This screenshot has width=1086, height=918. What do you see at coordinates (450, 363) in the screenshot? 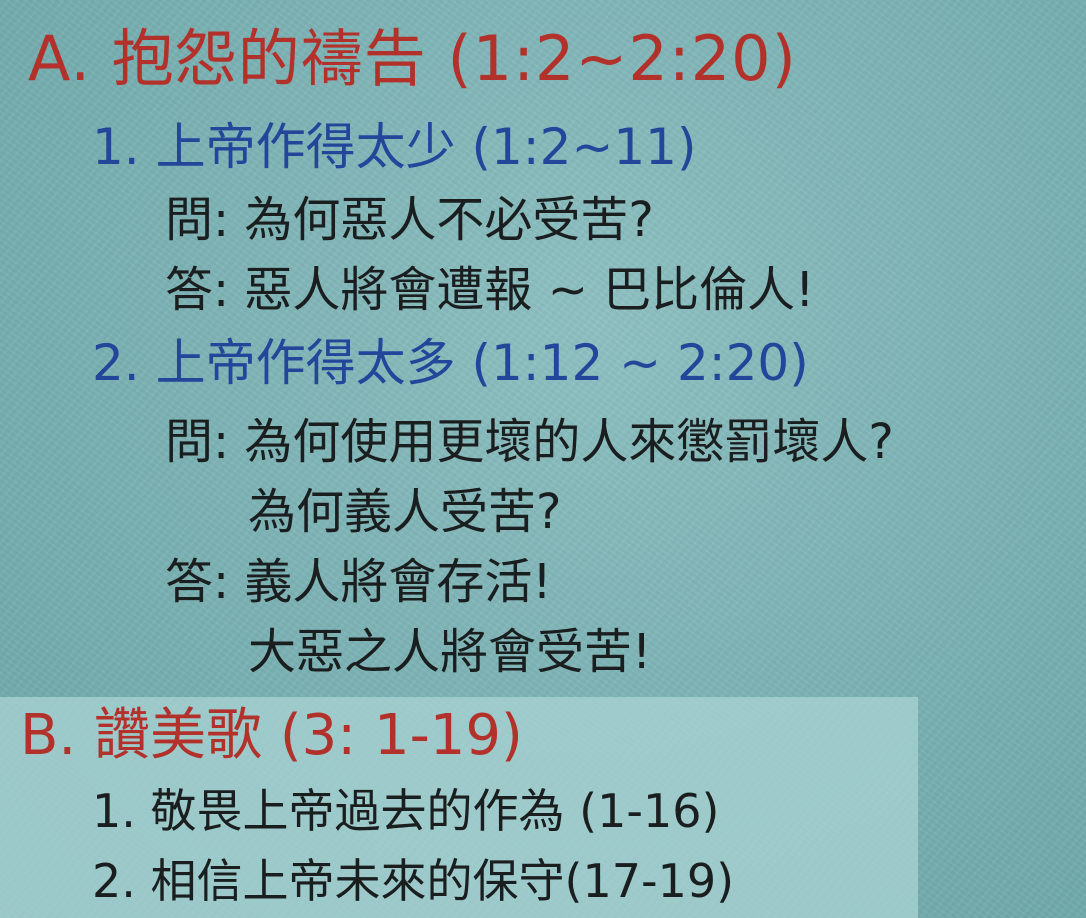
I see `section-a-point-2-title: 2. 上帝作得太多 (1:12 ~ 2:20)` at bounding box center [450, 363].